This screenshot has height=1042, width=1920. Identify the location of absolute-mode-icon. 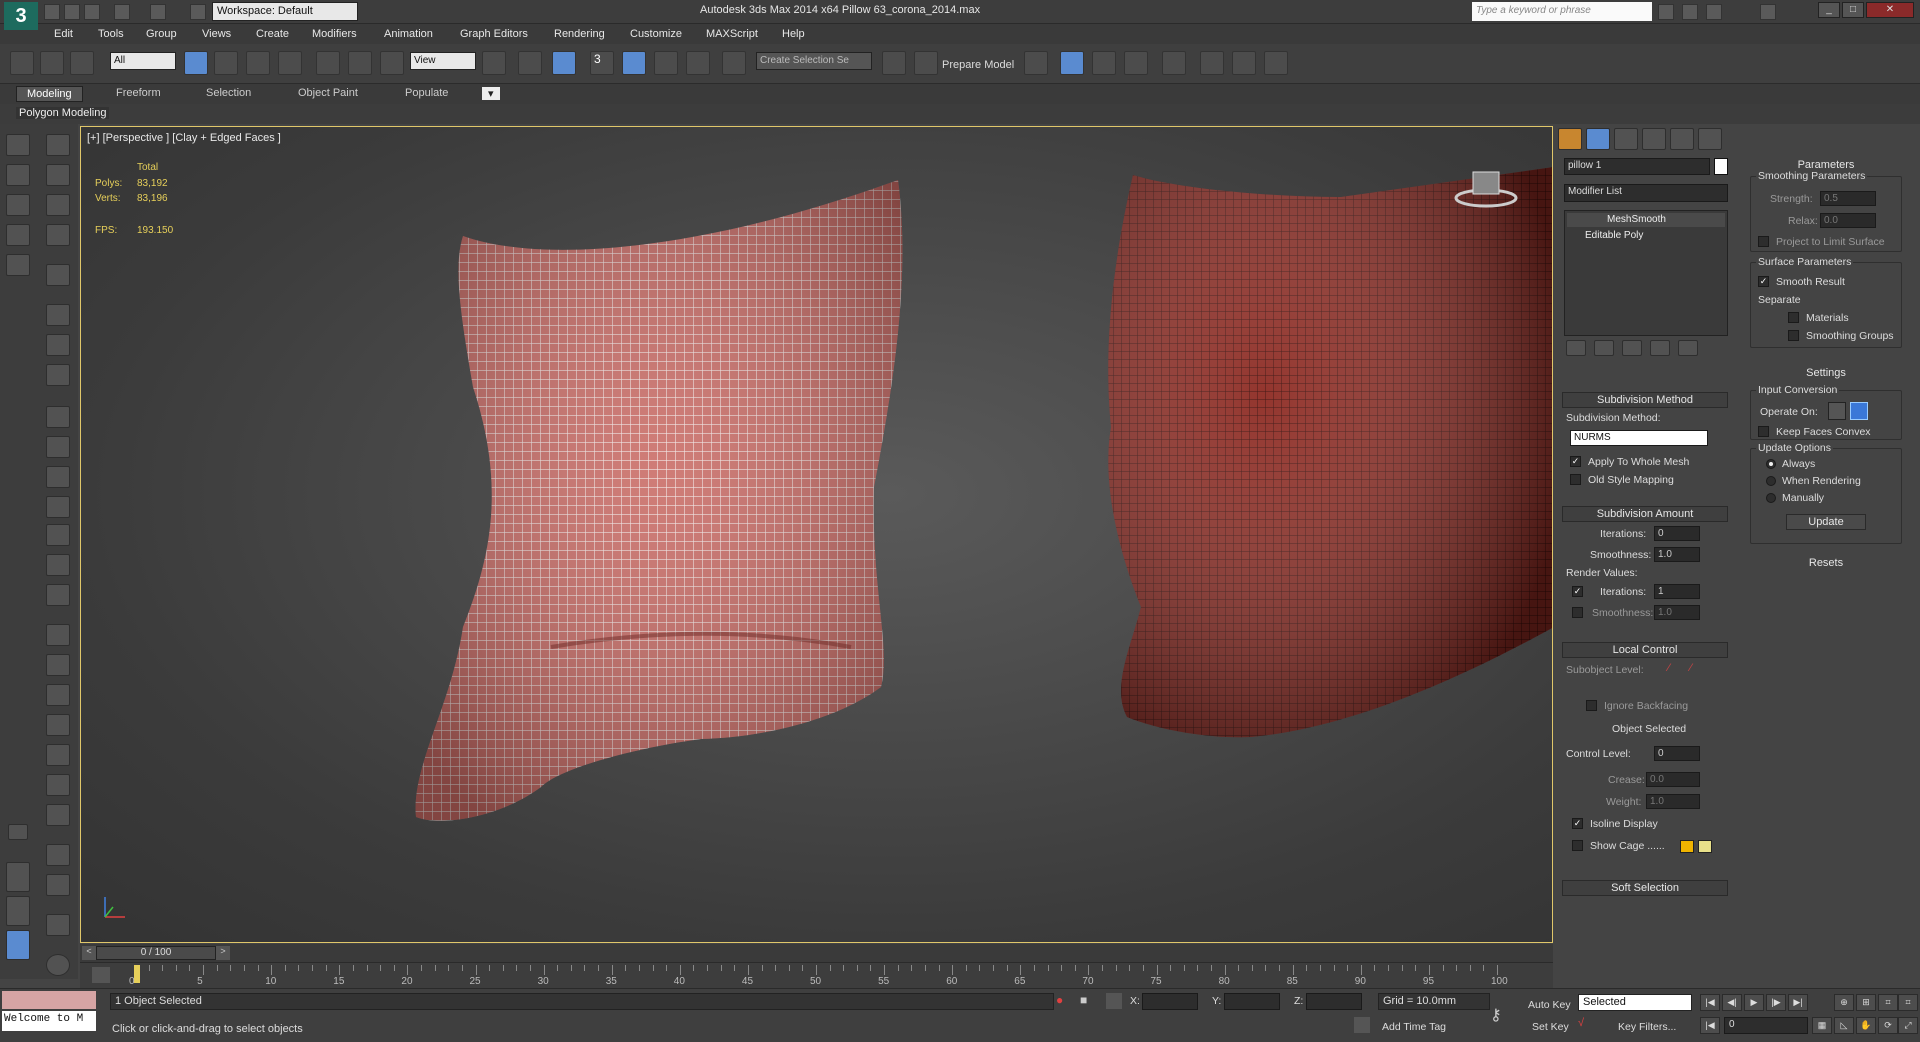
(1114, 1001).